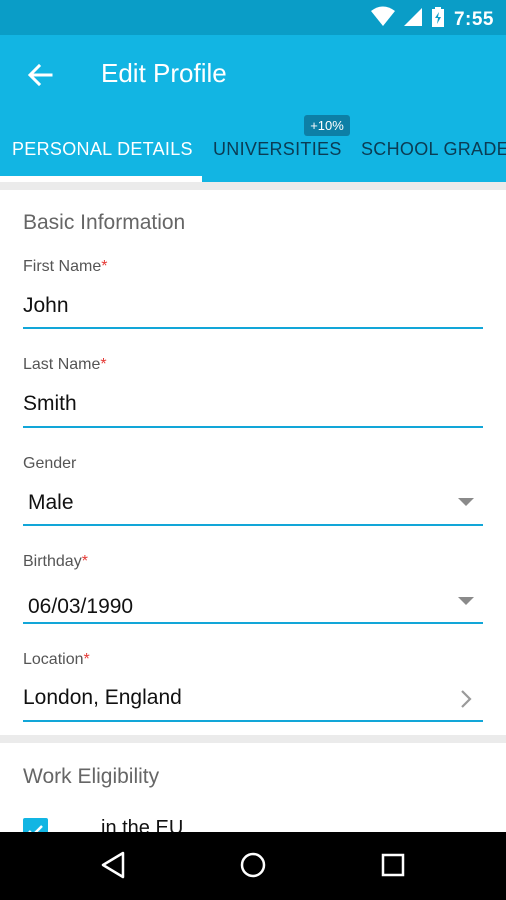  Describe the element at coordinates (51, 503) in the screenshot. I see `gender-select: Male` at that location.